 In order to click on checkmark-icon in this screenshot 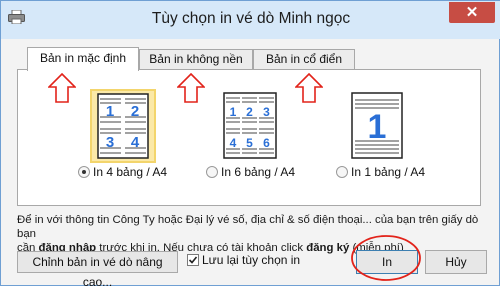, I will do `click(193, 260)`.